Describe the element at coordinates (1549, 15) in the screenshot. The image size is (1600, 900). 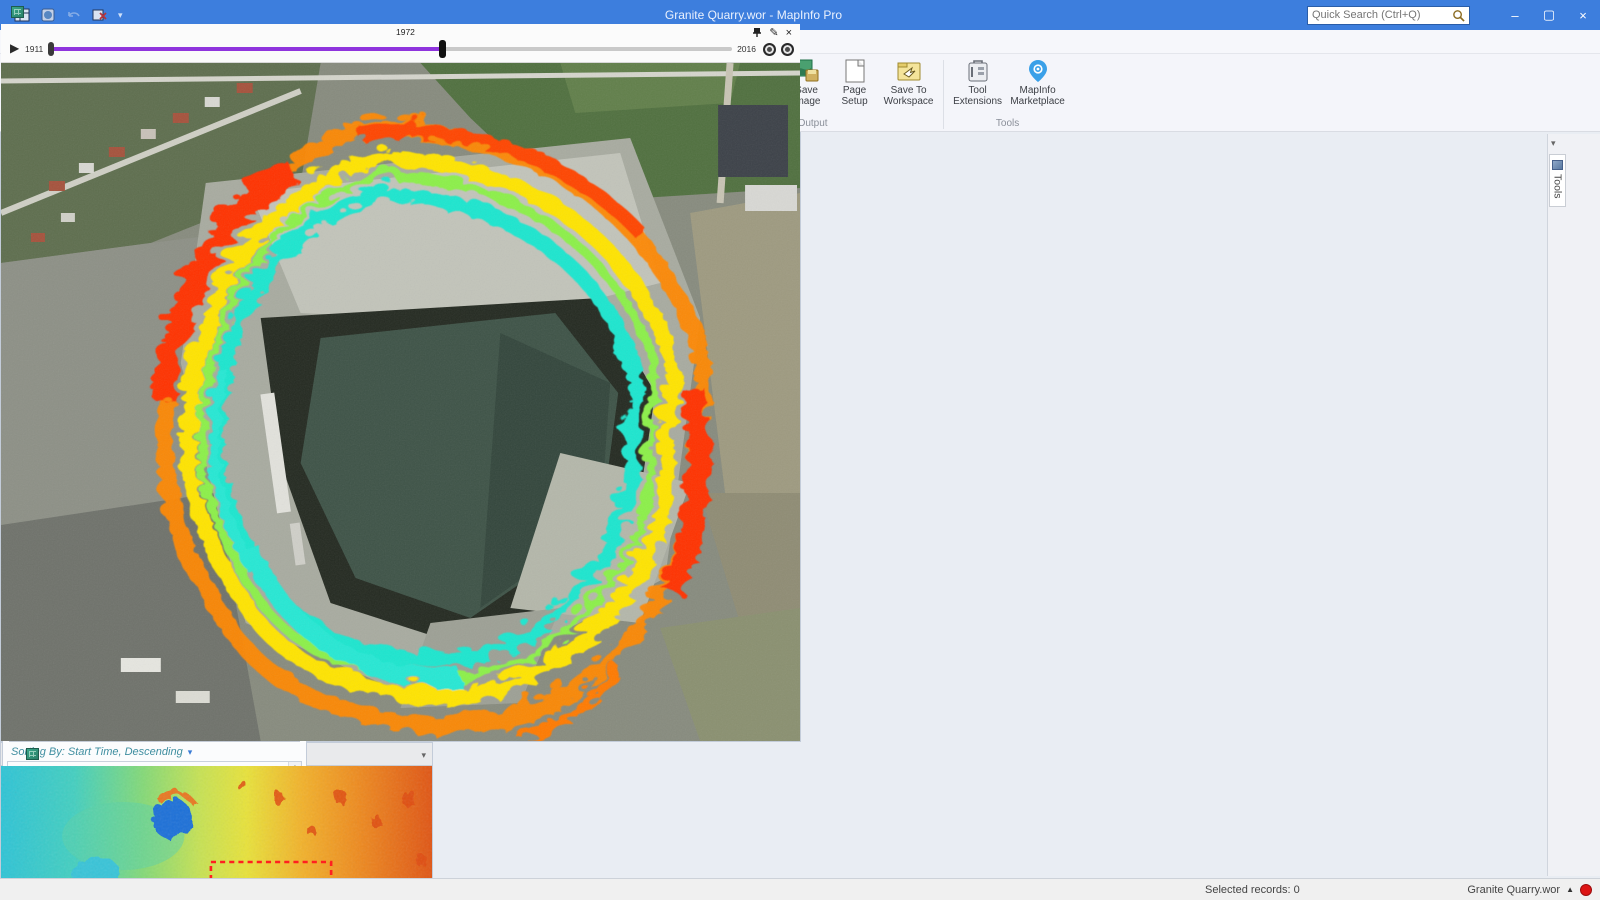
I see `maximize-button: ▢` at that location.